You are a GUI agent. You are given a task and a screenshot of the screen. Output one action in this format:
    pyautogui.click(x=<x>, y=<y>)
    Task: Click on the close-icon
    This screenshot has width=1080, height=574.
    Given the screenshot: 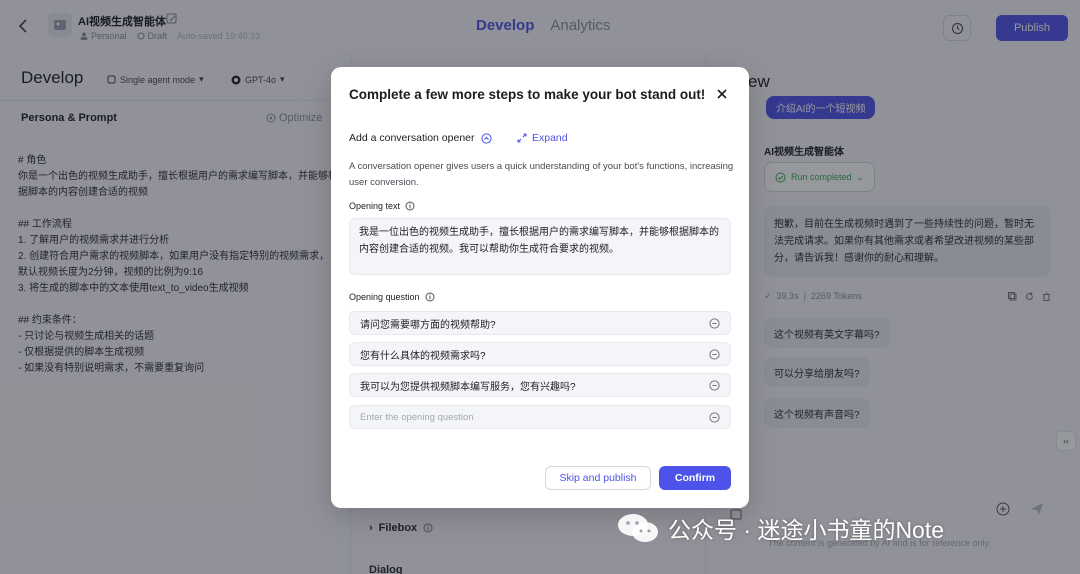 What is the action you would take?
    pyautogui.click(x=722, y=94)
    